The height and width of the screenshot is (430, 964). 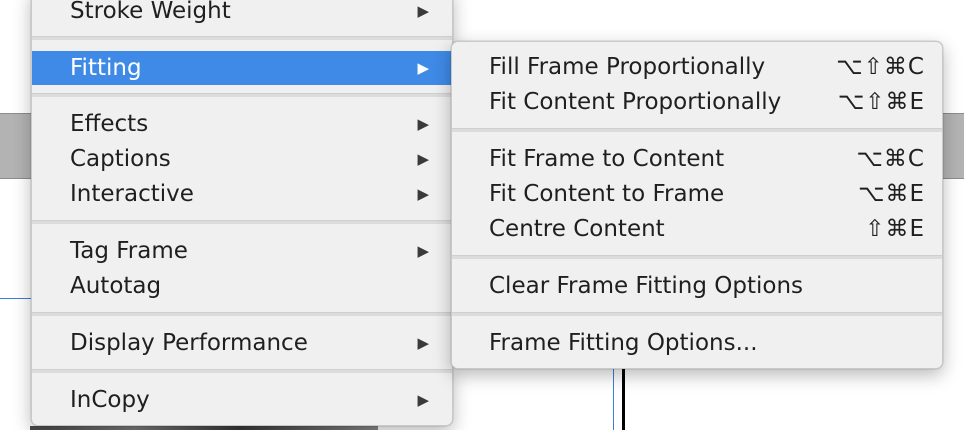 I want to click on keyboard-shortcut: ⌥⇧⌘E, so click(x=881, y=102).